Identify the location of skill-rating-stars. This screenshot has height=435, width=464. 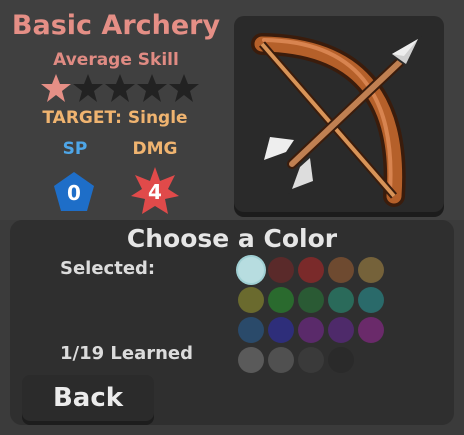
(120, 89).